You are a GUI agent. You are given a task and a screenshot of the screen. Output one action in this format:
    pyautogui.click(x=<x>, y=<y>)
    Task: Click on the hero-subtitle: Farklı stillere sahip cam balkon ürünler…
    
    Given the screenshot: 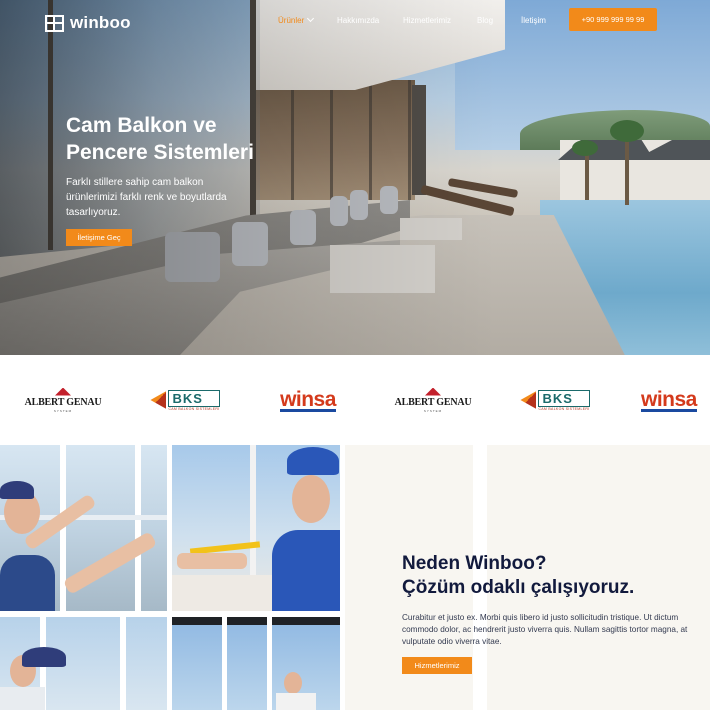 What is the action you would take?
    pyautogui.click(x=146, y=197)
    